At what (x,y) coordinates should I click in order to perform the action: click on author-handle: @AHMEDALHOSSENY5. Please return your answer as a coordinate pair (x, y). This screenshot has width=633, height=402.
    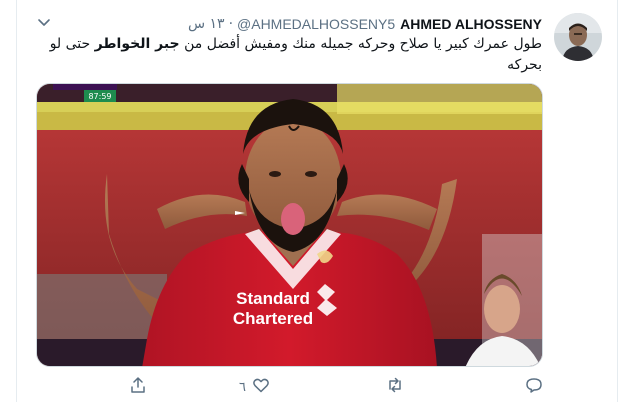
    Looking at the image, I should click on (316, 24).